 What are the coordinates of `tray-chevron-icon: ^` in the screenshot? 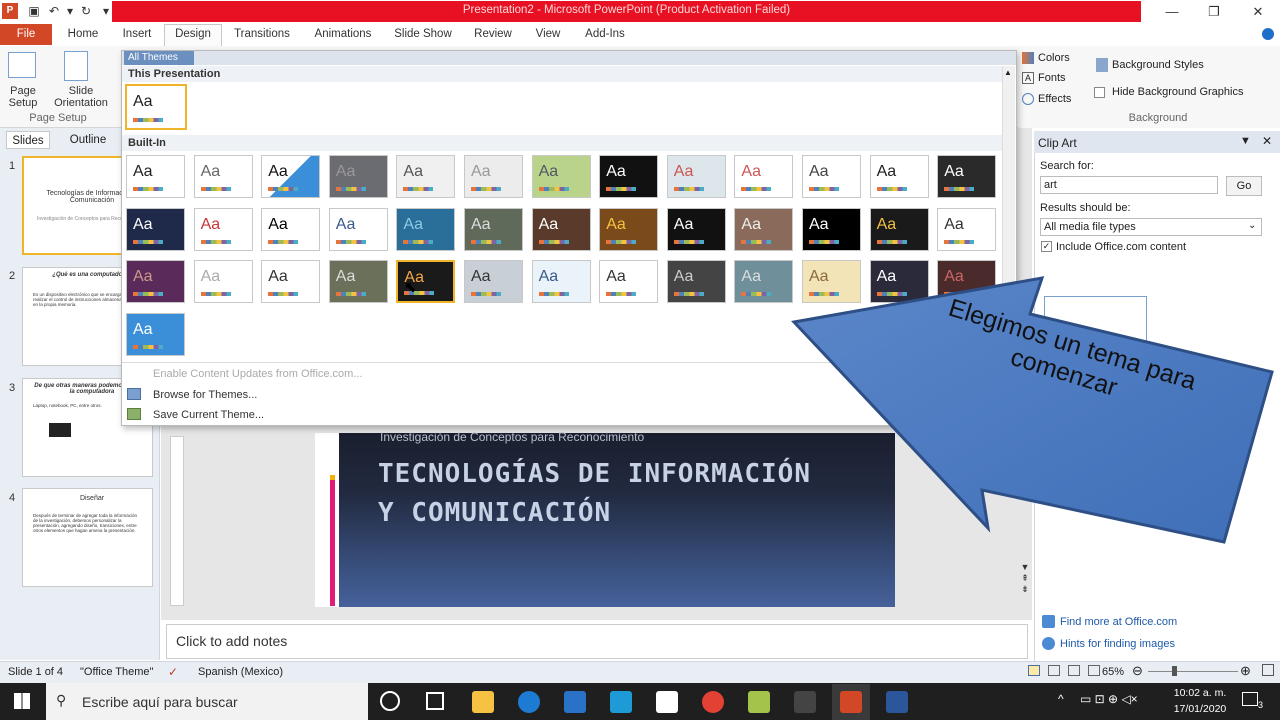 It's located at (1061, 699).